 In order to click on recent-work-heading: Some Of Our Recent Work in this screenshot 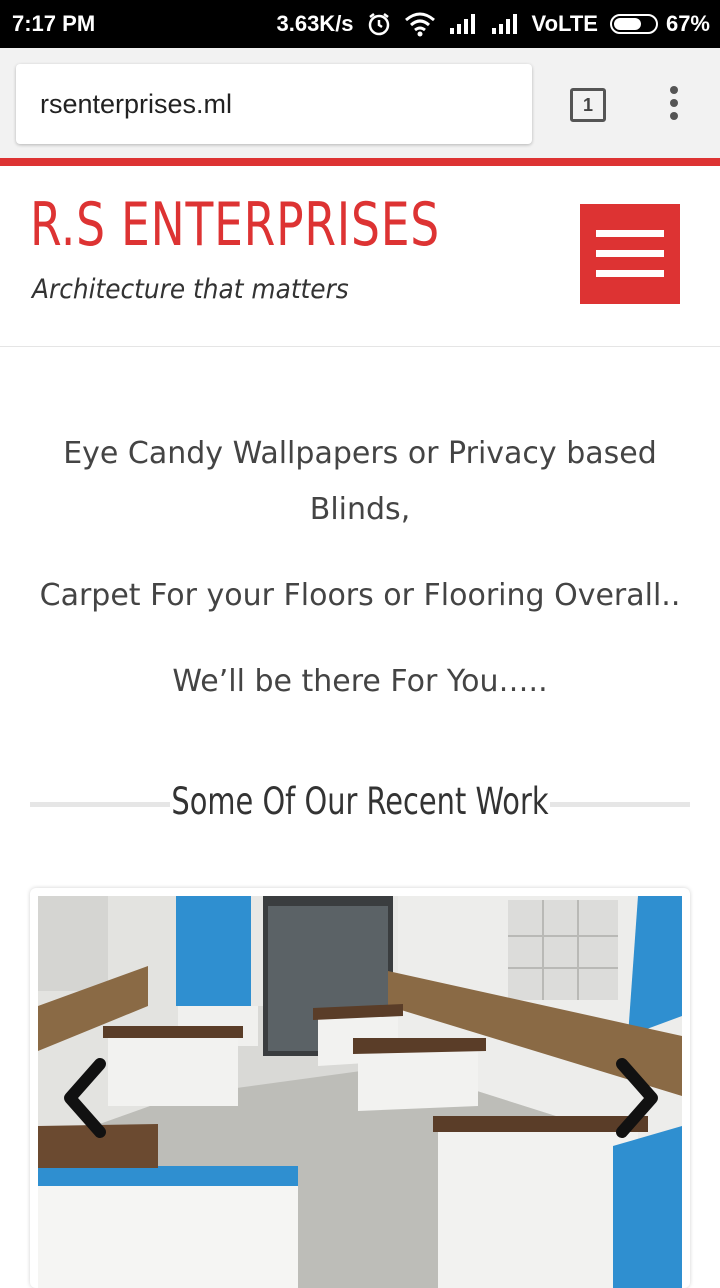, I will do `click(360, 802)`.